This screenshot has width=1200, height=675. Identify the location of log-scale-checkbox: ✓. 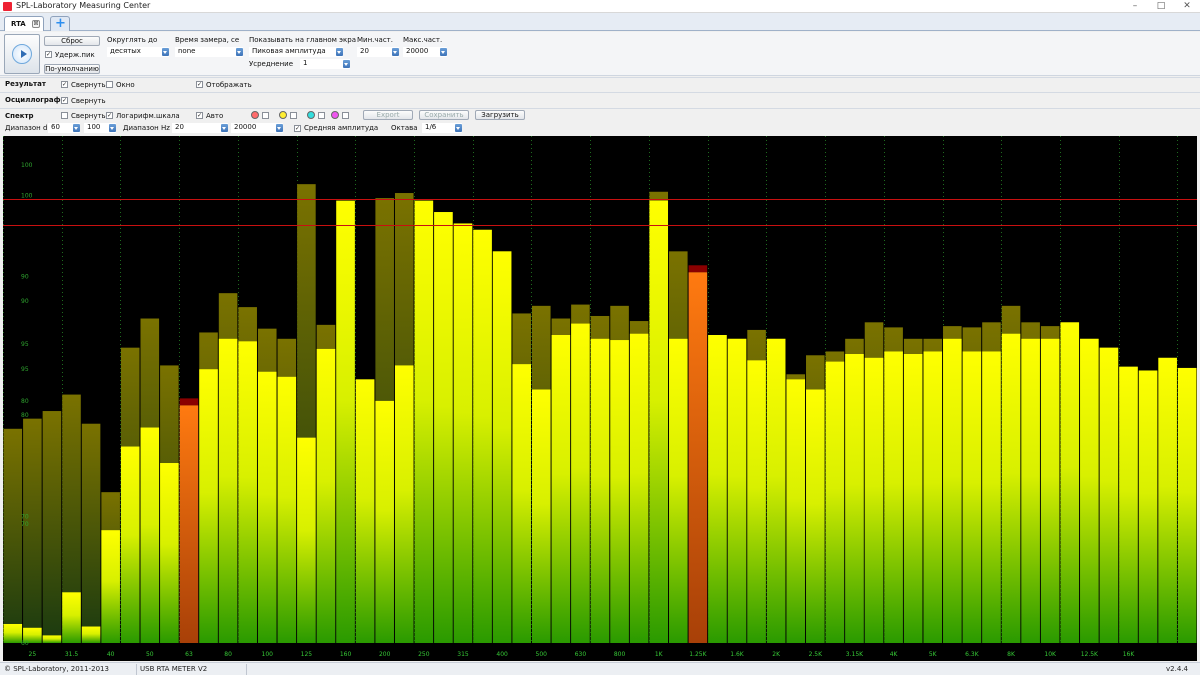
(109, 115).